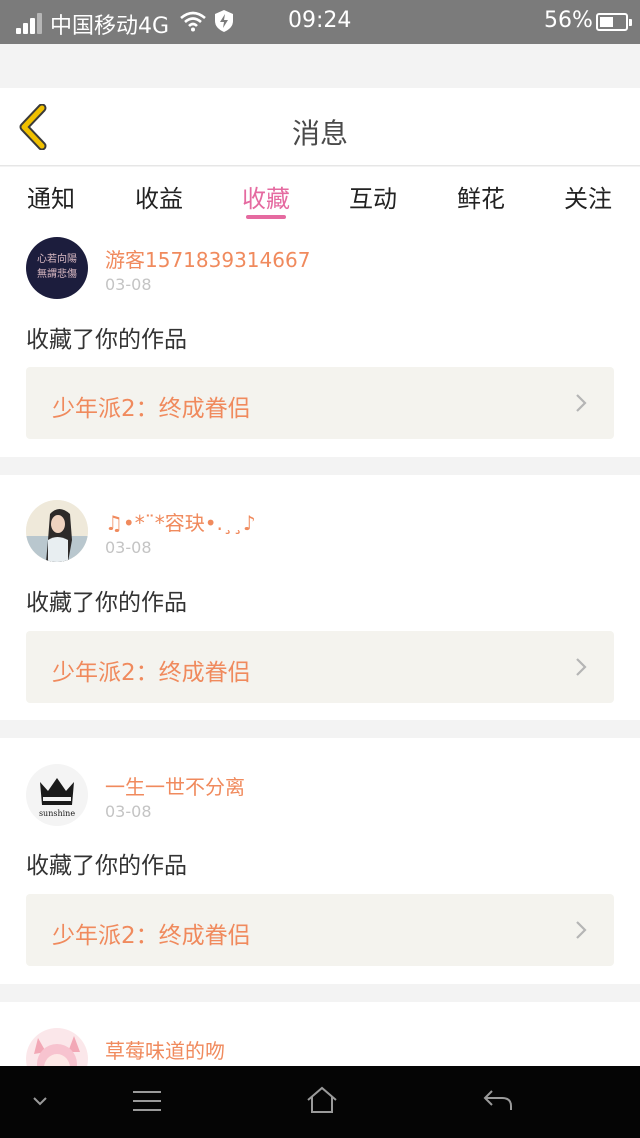 The width and height of the screenshot is (640, 1138). Describe the element at coordinates (159, 196) in the screenshot. I see `tab-earnings: 收益` at that location.